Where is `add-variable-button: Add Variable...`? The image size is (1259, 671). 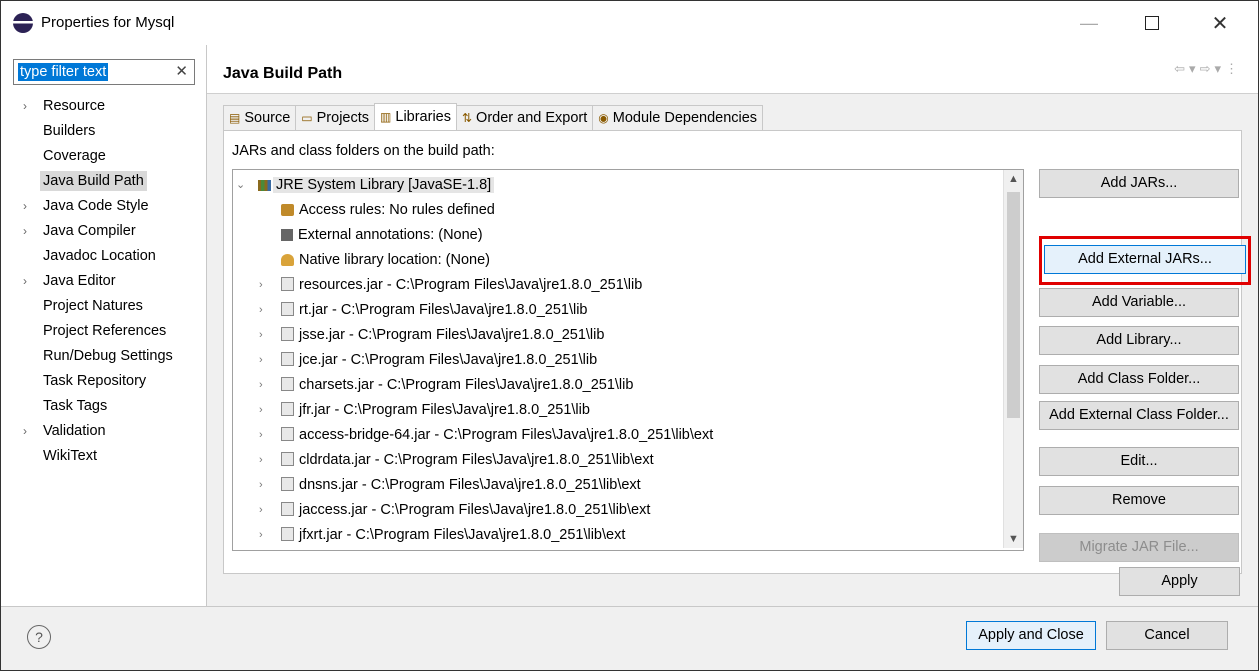
add-variable-button: Add Variable... is located at coordinates (1139, 302).